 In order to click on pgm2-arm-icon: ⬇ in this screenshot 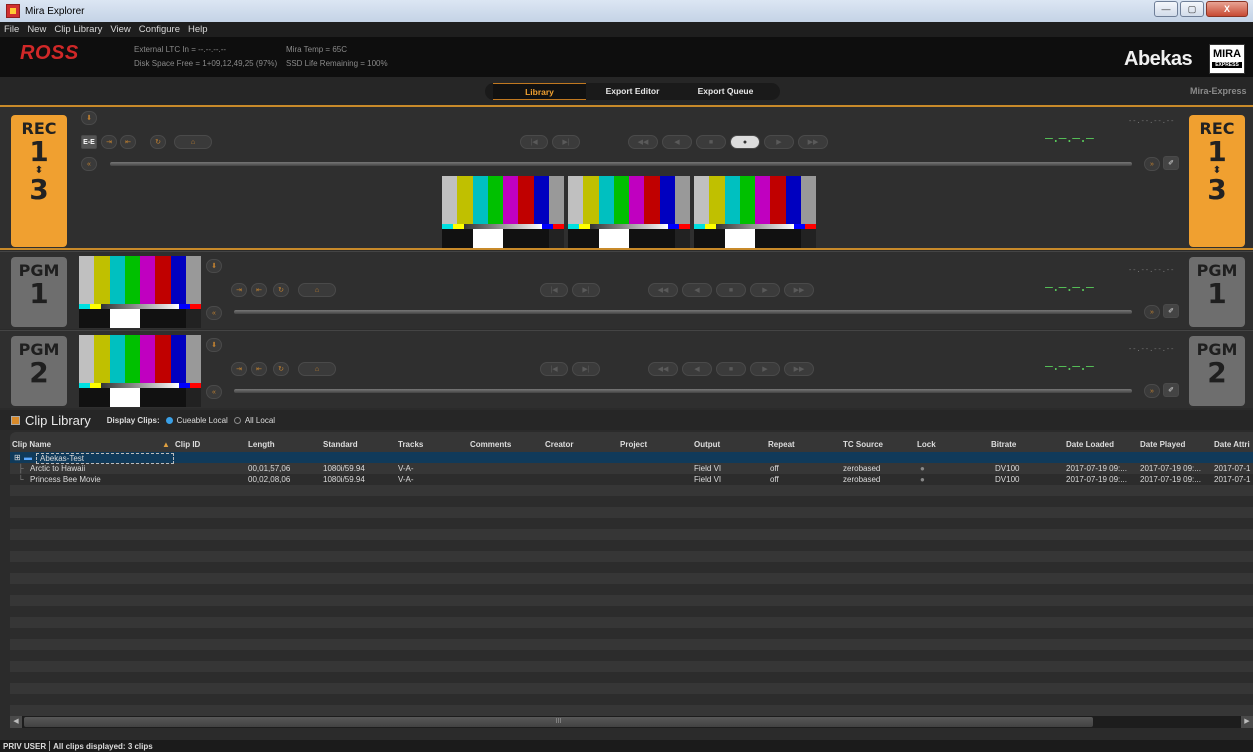, I will do `click(214, 345)`.